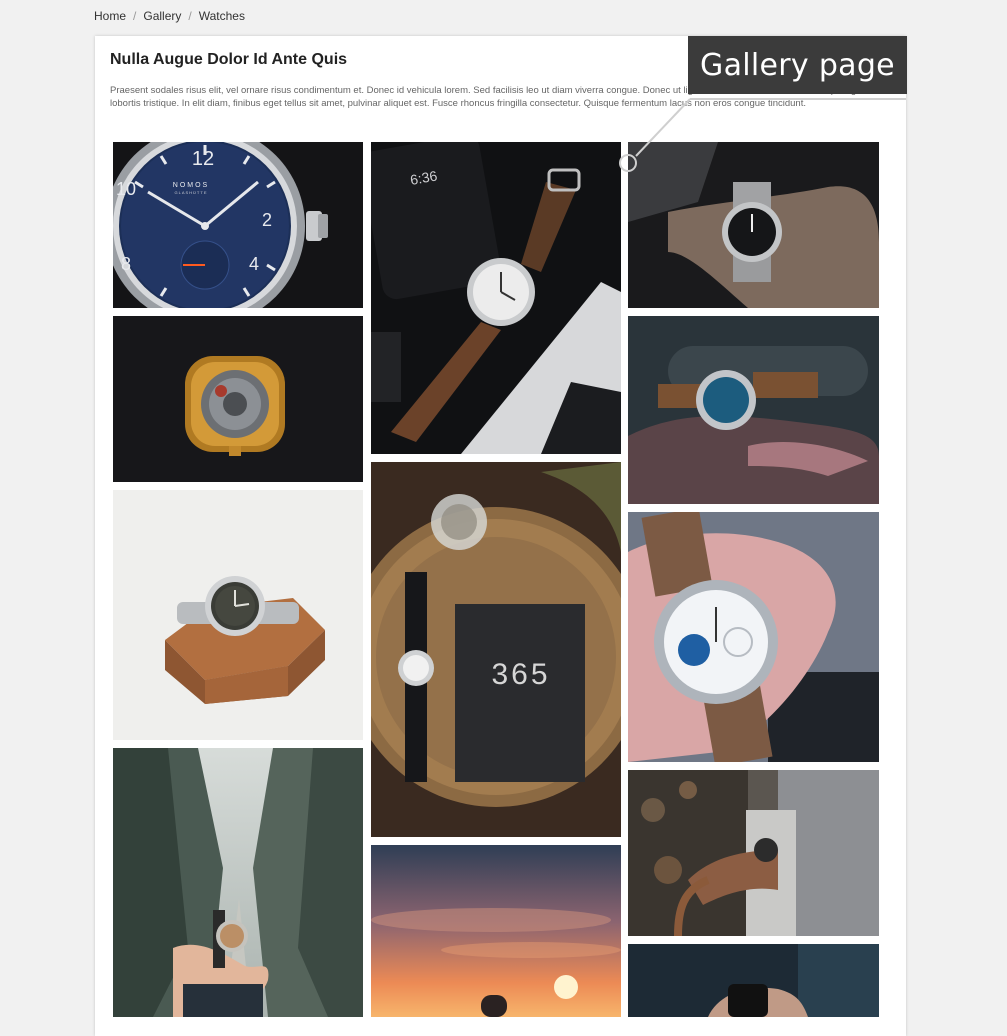 Image resolution: width=1007 pixels, height=1036 pixels. I want to click on svg-text: 365, so click(520, 674).